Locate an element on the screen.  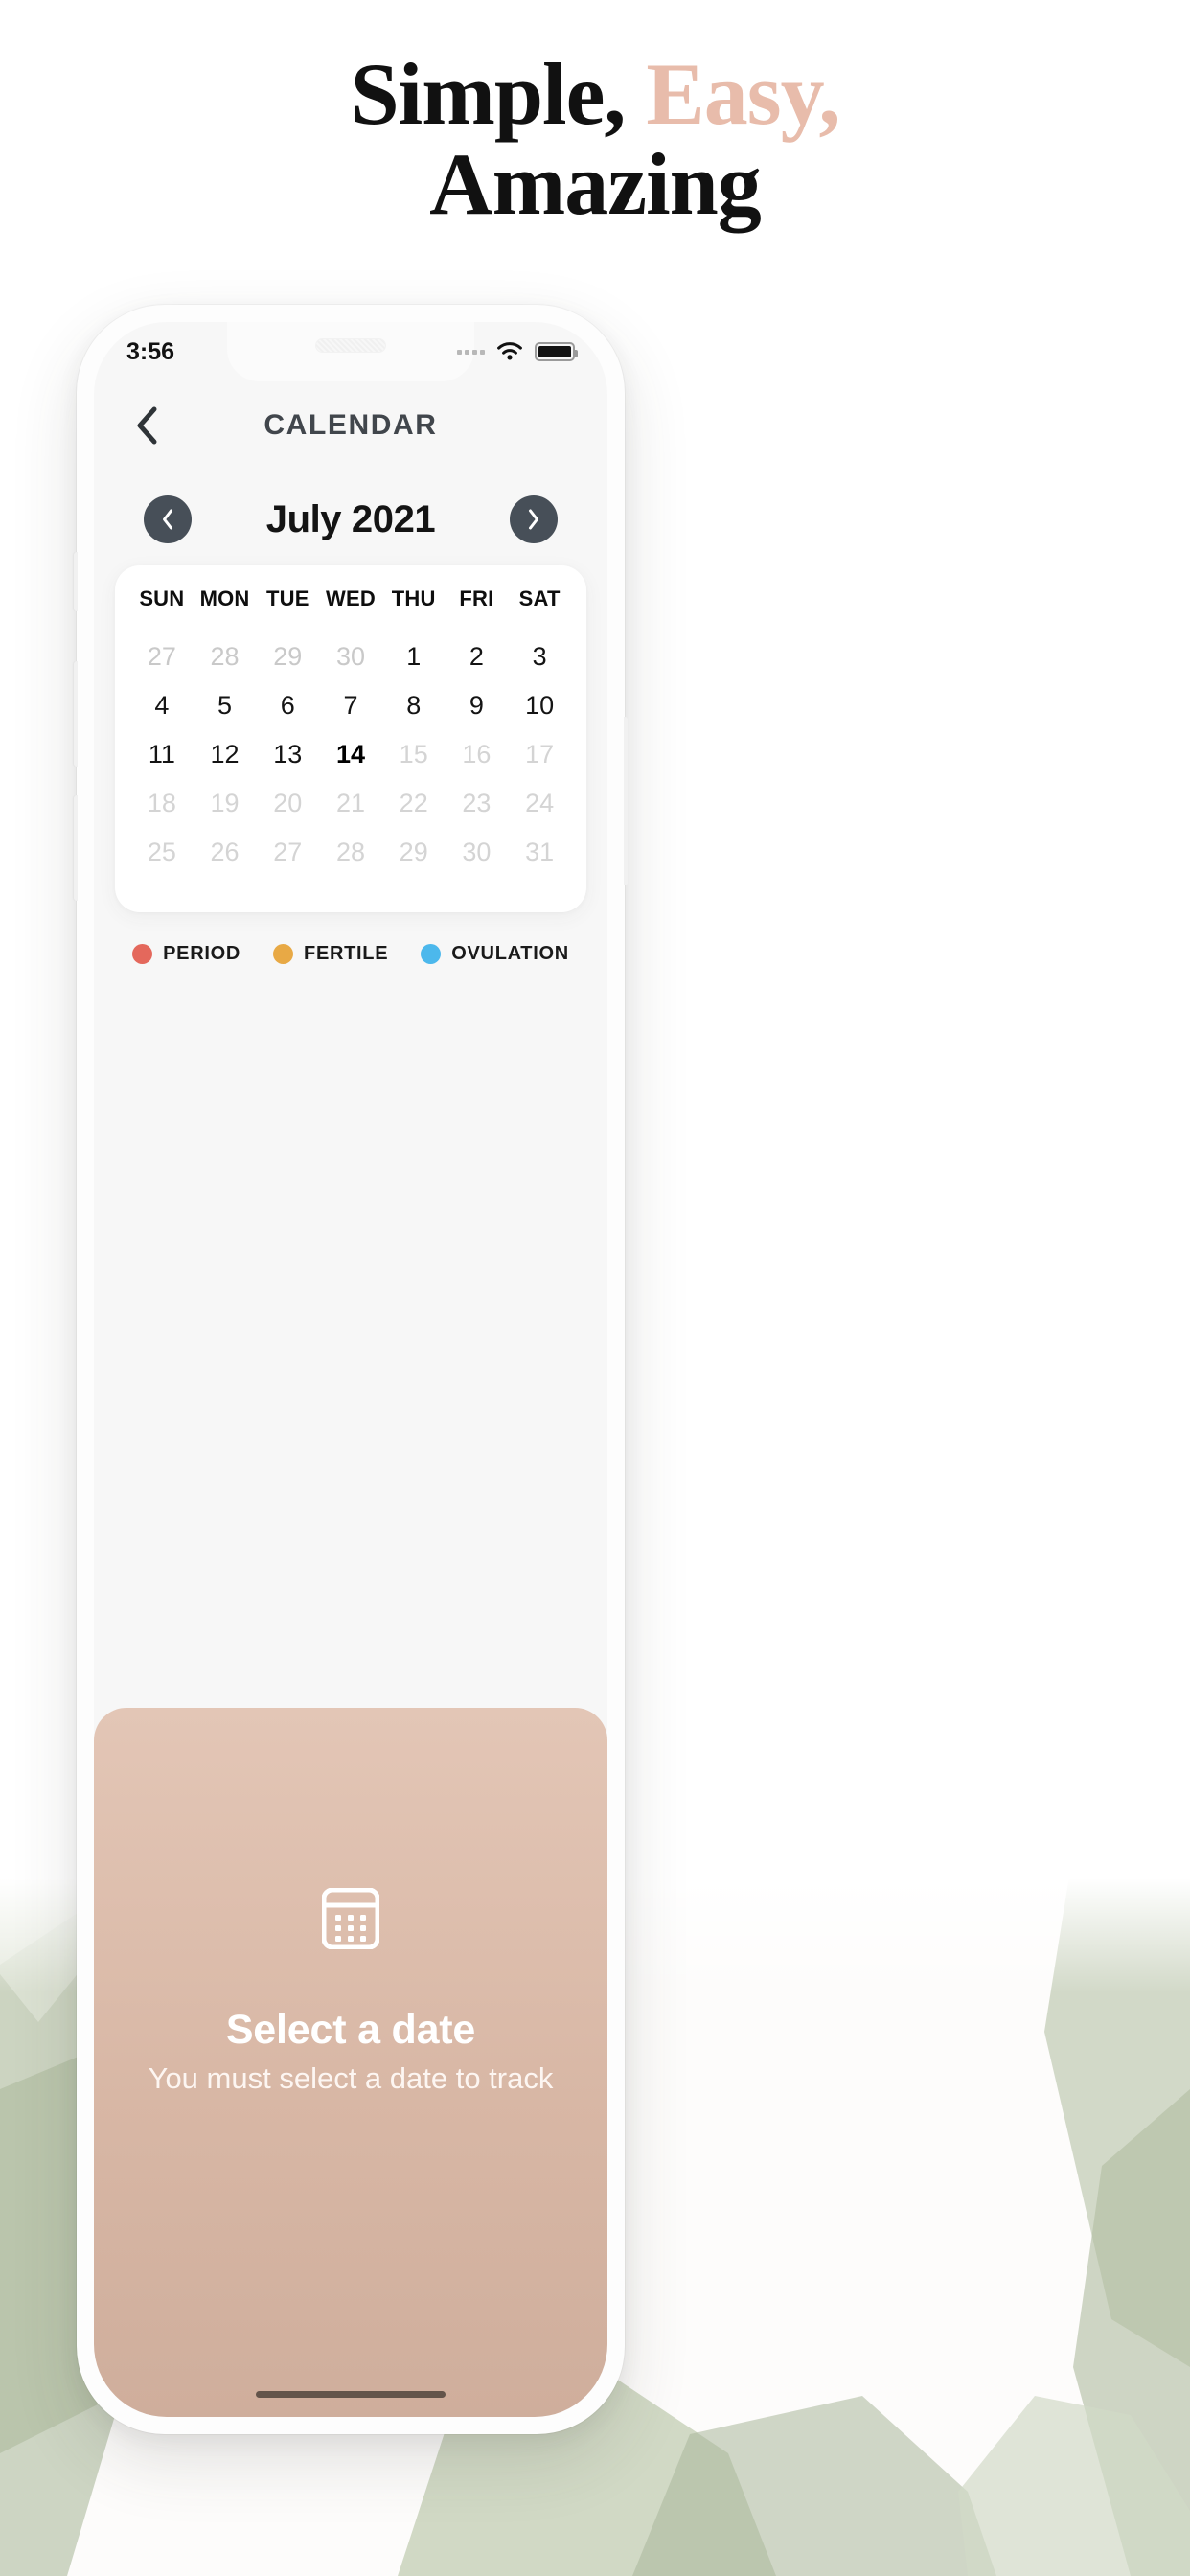
month-navigation: July 2021 is located at coordinates (350, 519).